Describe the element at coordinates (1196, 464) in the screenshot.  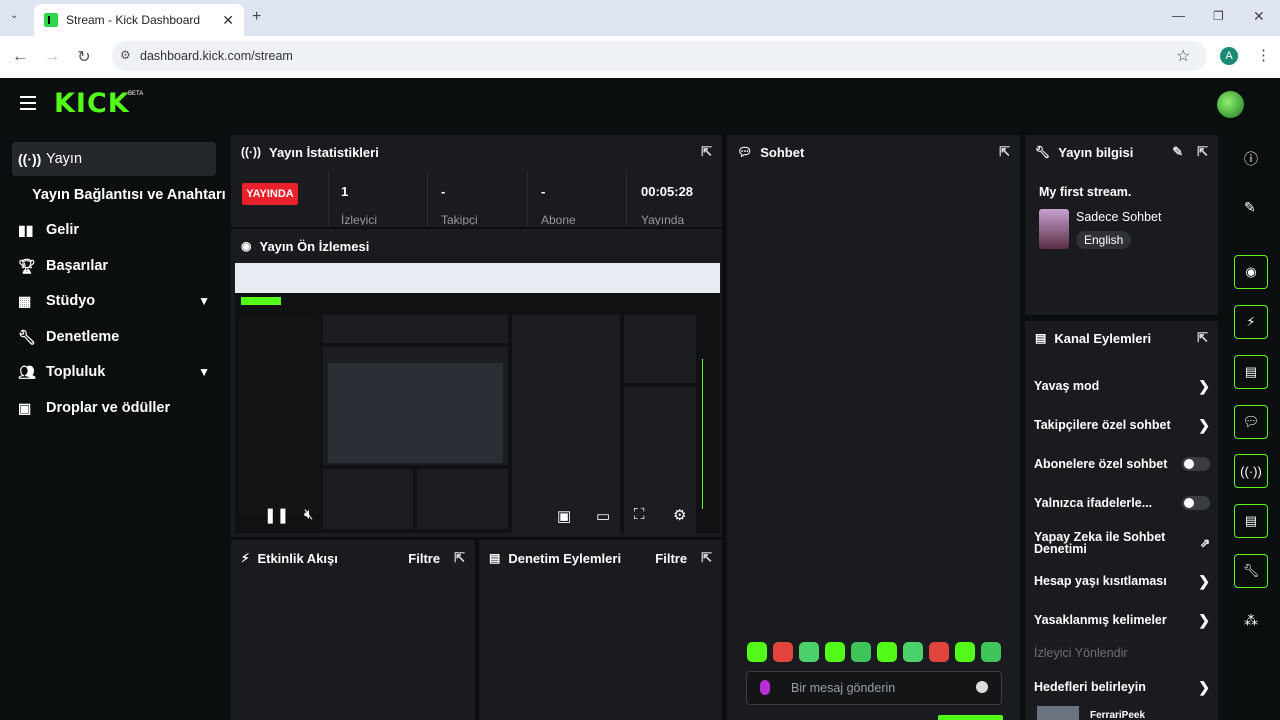
I see `subscribers-only-toggle` at that location.